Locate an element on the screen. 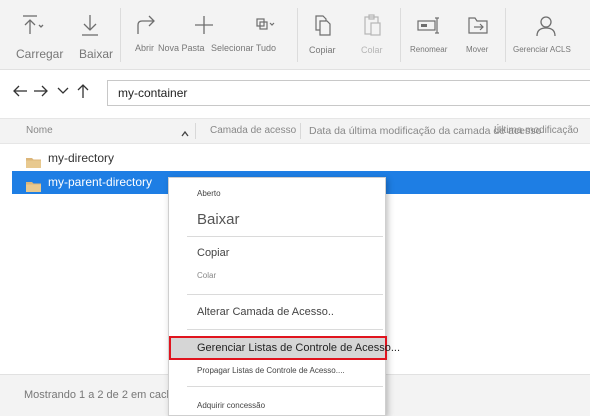 This screenshot has height=416, width=590. back-arrow-icon is located at coordinates (20, 91).